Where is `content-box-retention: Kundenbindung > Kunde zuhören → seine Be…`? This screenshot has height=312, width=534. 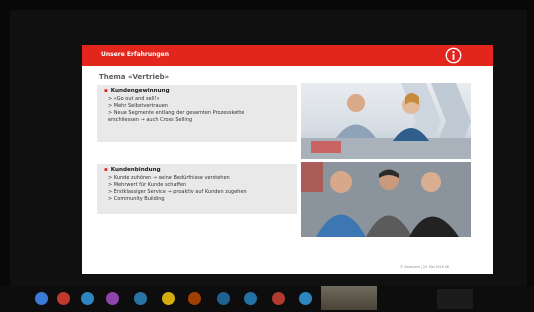 content-box-retention: Kundenbindung > Kunde zuhören → seine Be… is located at coordinates (197, 189).